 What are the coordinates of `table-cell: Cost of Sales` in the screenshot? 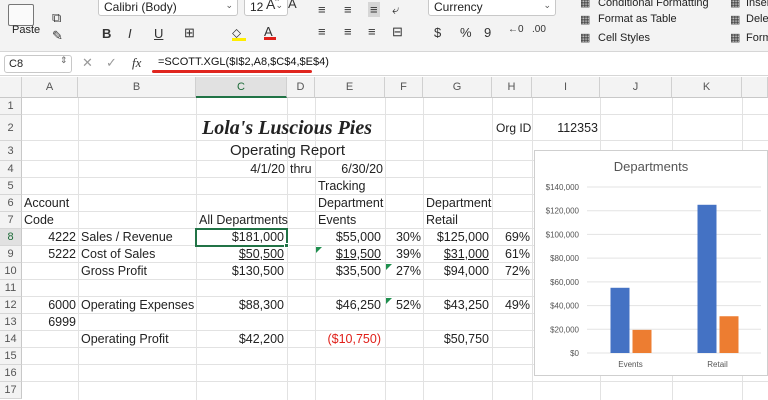 It's located at (118, 254).